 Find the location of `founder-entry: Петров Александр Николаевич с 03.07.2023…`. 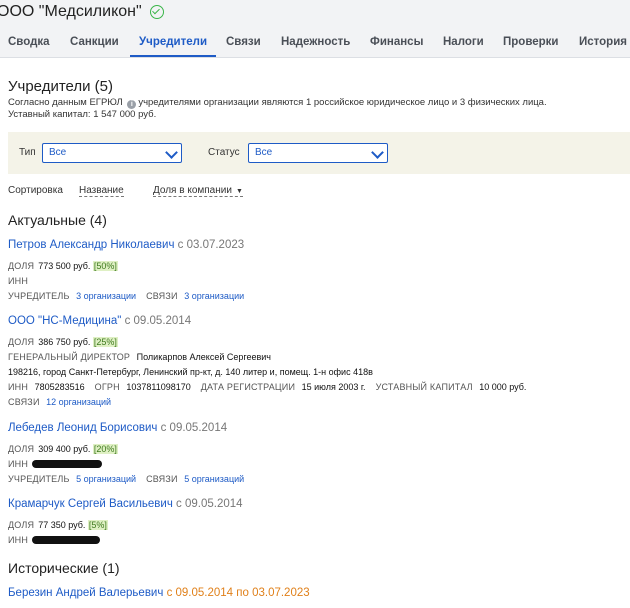

founder-entry: Петров Александр Николаевич с 03.07.2023… is located at coordinates (316, 271).